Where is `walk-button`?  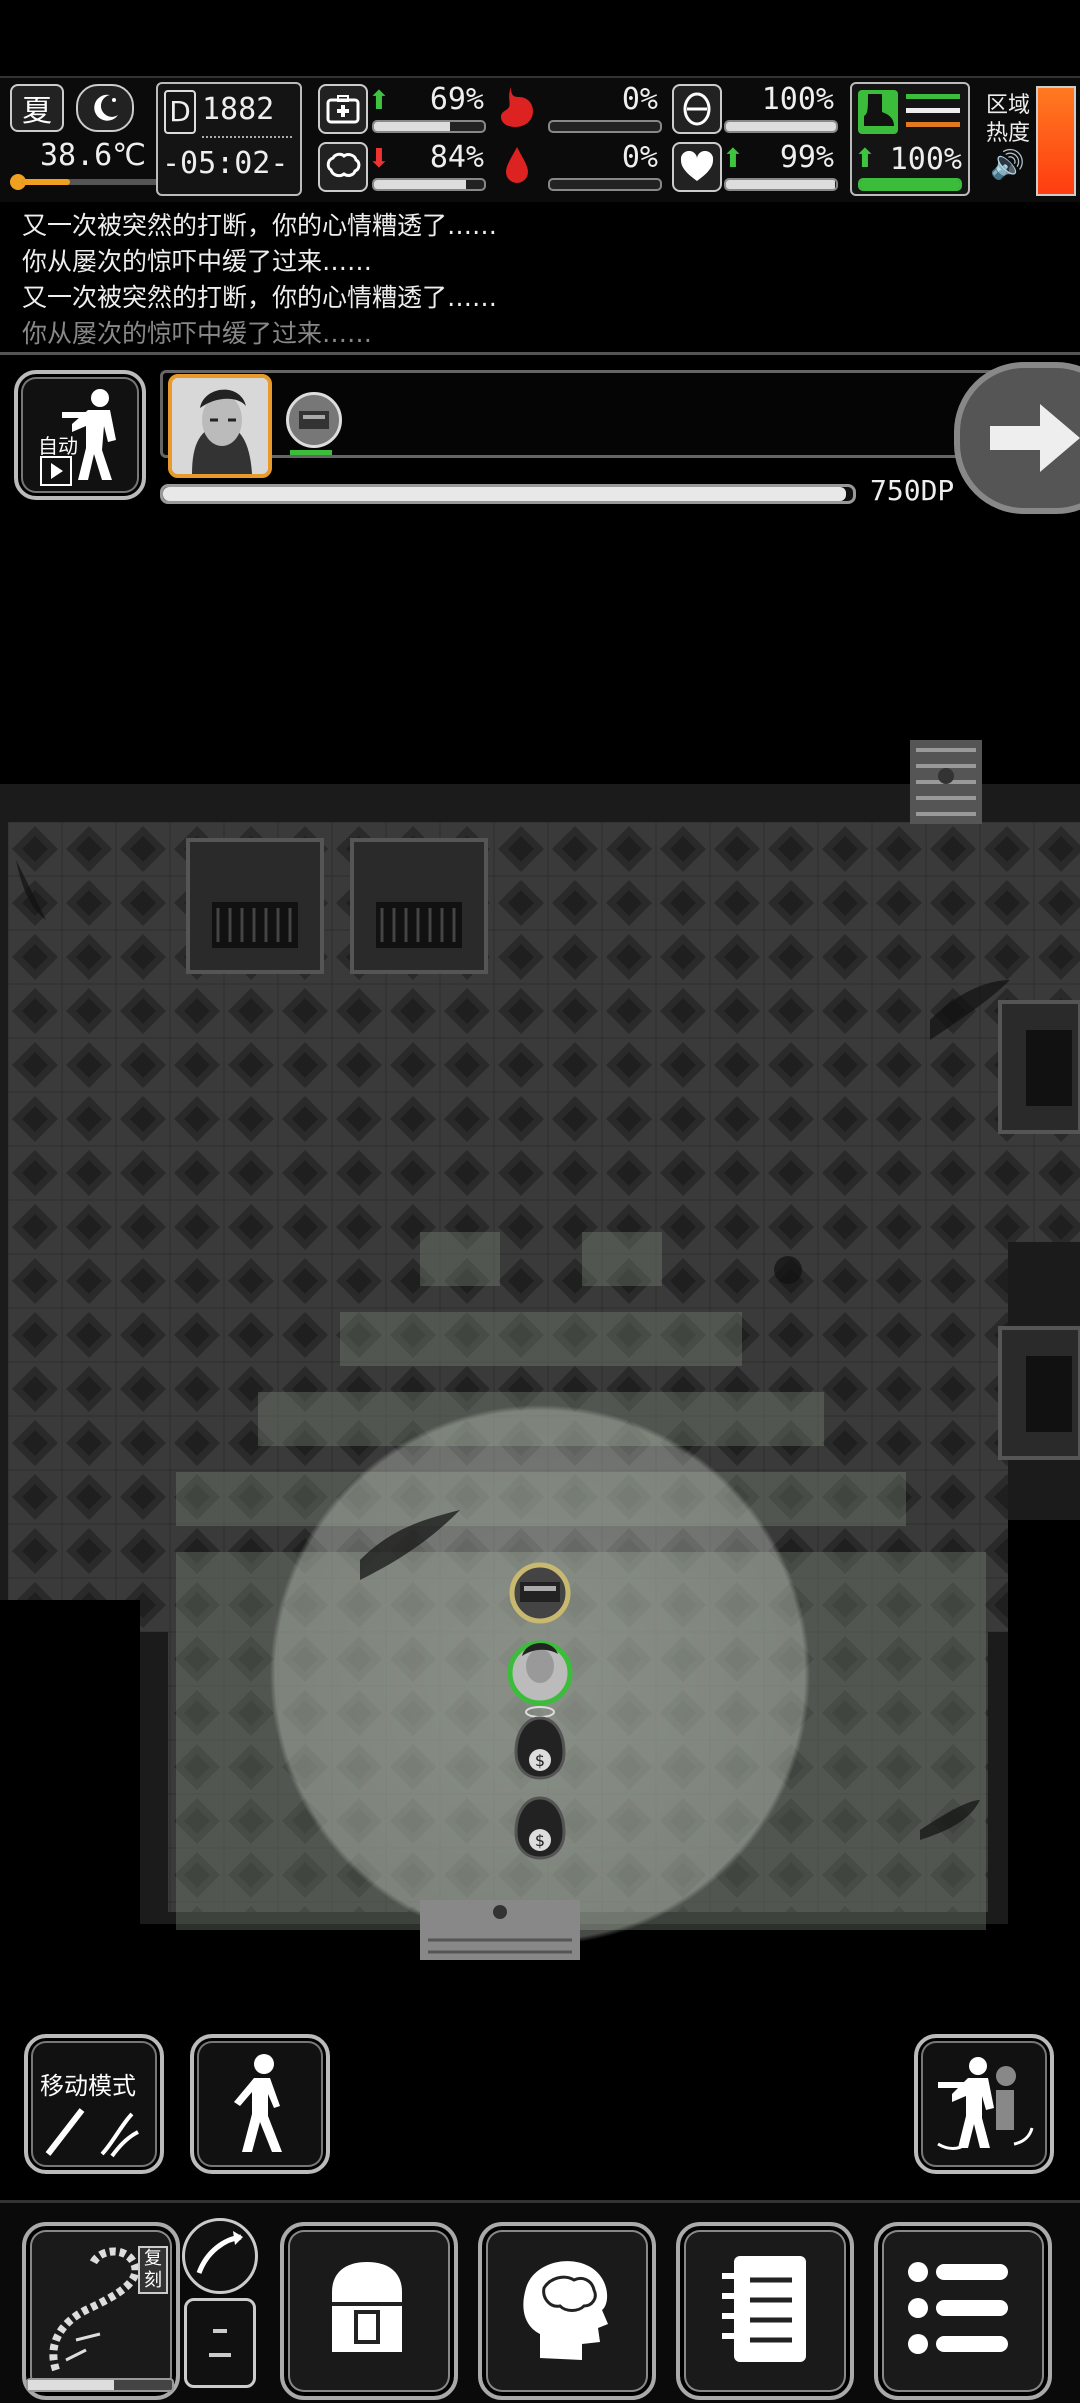 walk-button is located at coordinates (260, 2104).